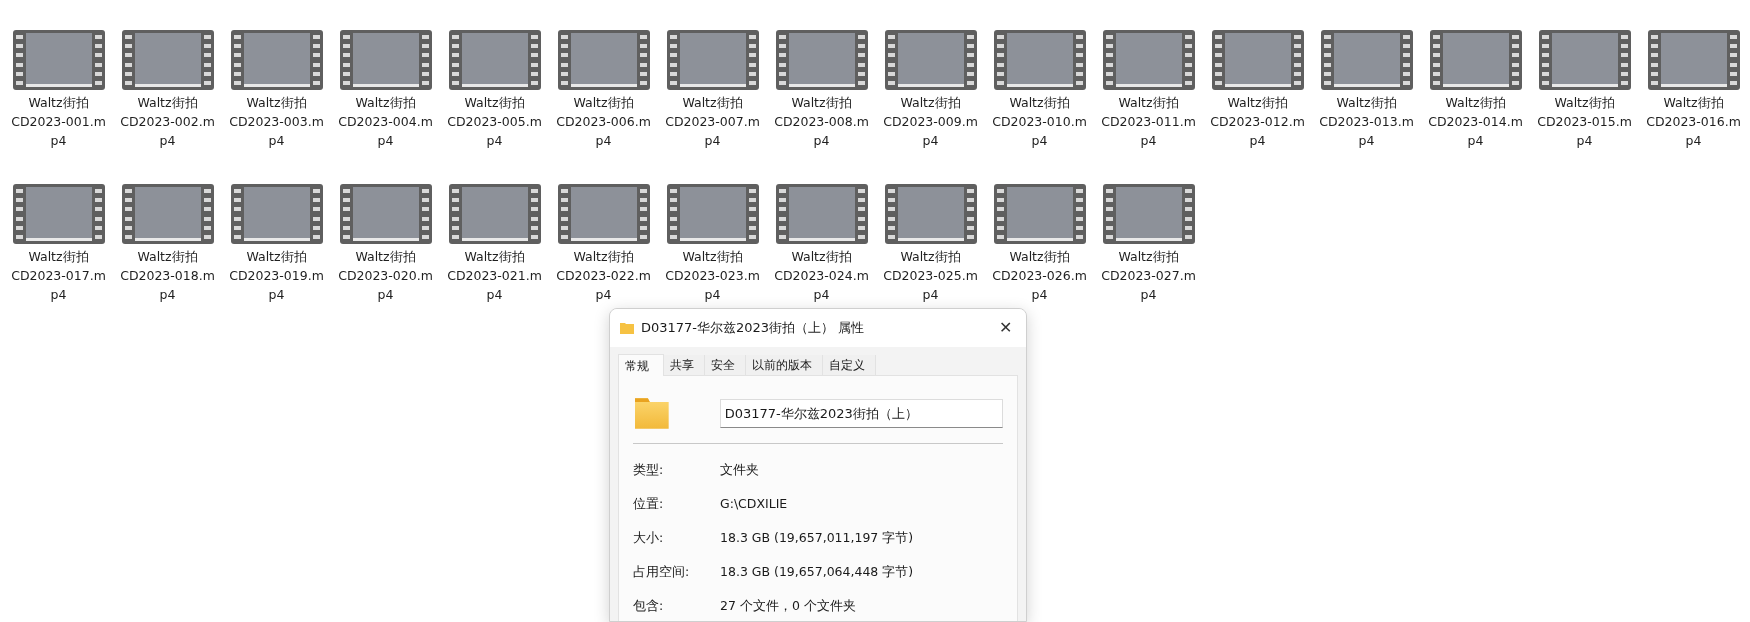 The width and height of the screenshot is (1750, 622). I want to click on close-button: ✕, so click(1005, 328).